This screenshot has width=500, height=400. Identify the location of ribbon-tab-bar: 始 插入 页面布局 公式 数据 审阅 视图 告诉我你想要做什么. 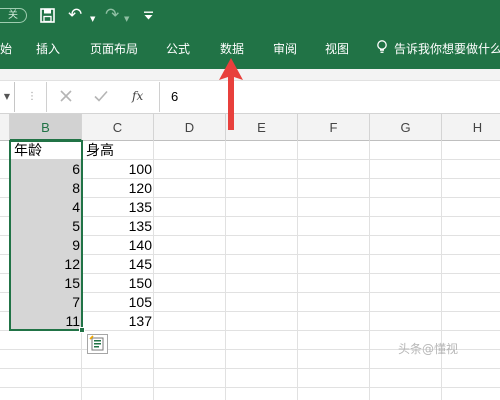
(250, 51).